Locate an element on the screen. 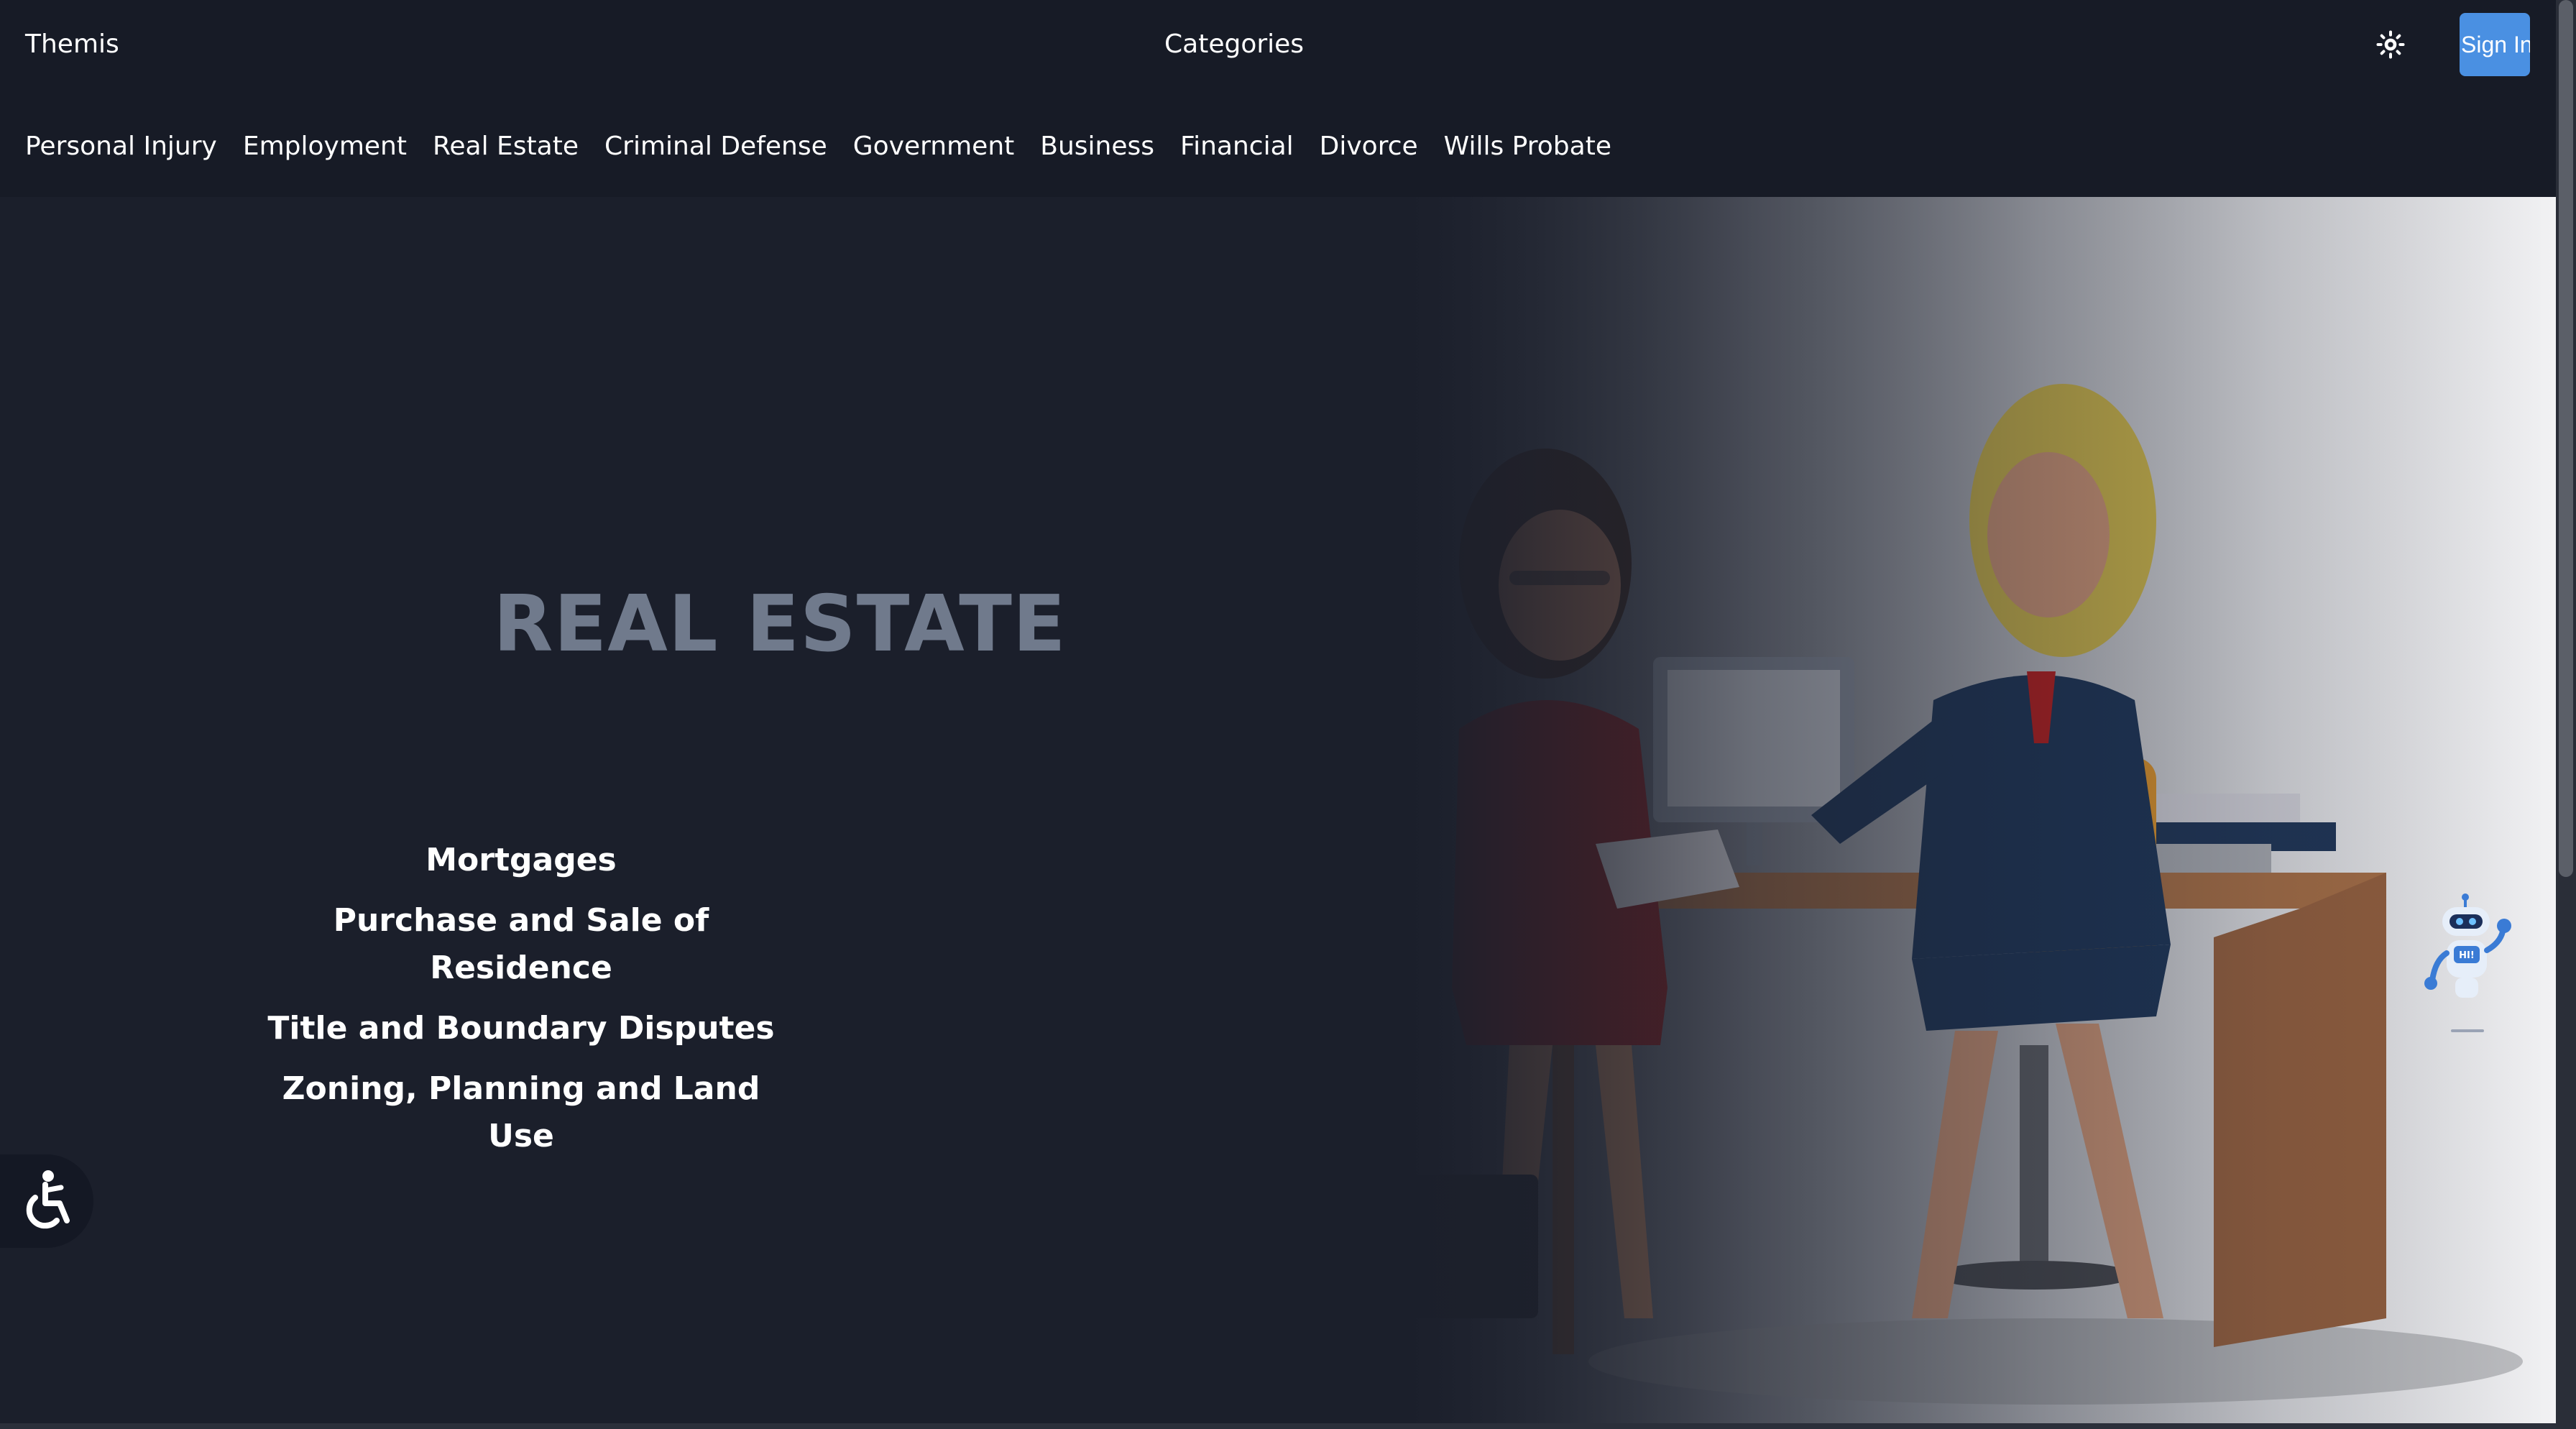 The width and height of the screenshot is (2576, 1429). subcategory-purchase-sale: Purchase and Sale of Residence is located at coordinates (521, 944).